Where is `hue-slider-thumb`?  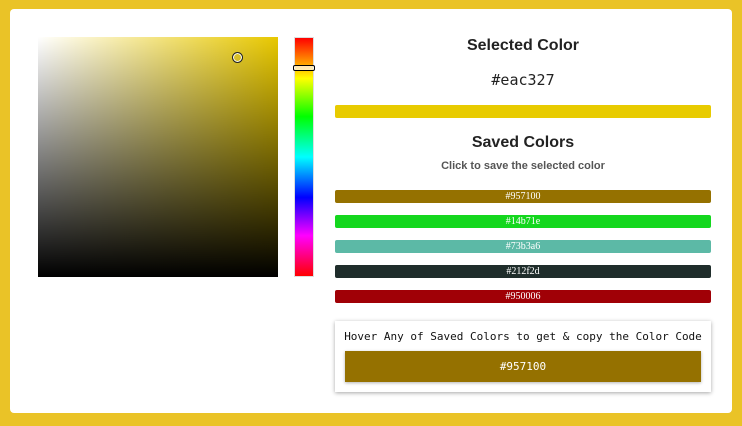 hue-slider-thumb is located at coordinates (304, 68).